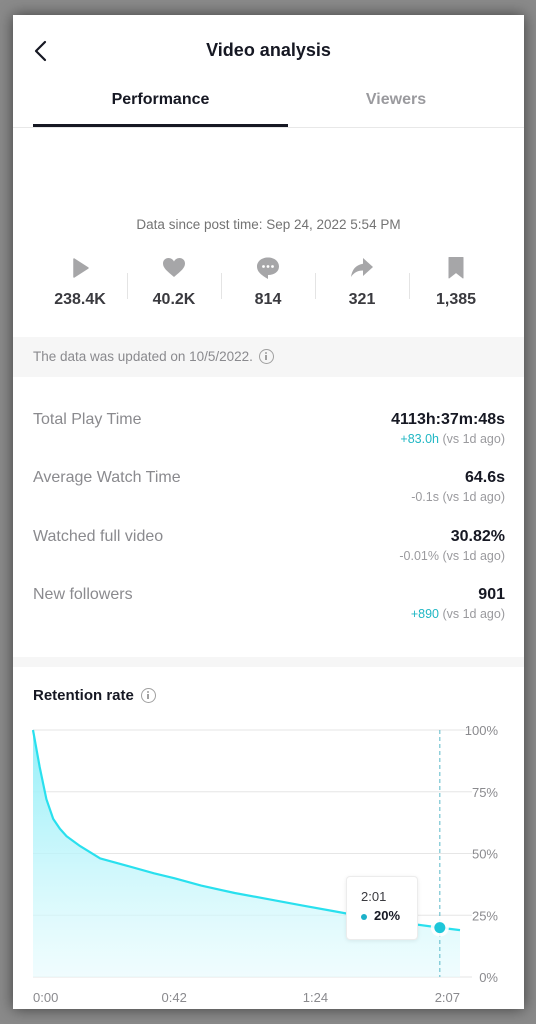 This screenshot has height=1024, width=536. I want to click on section-divider, so click(268, 662).